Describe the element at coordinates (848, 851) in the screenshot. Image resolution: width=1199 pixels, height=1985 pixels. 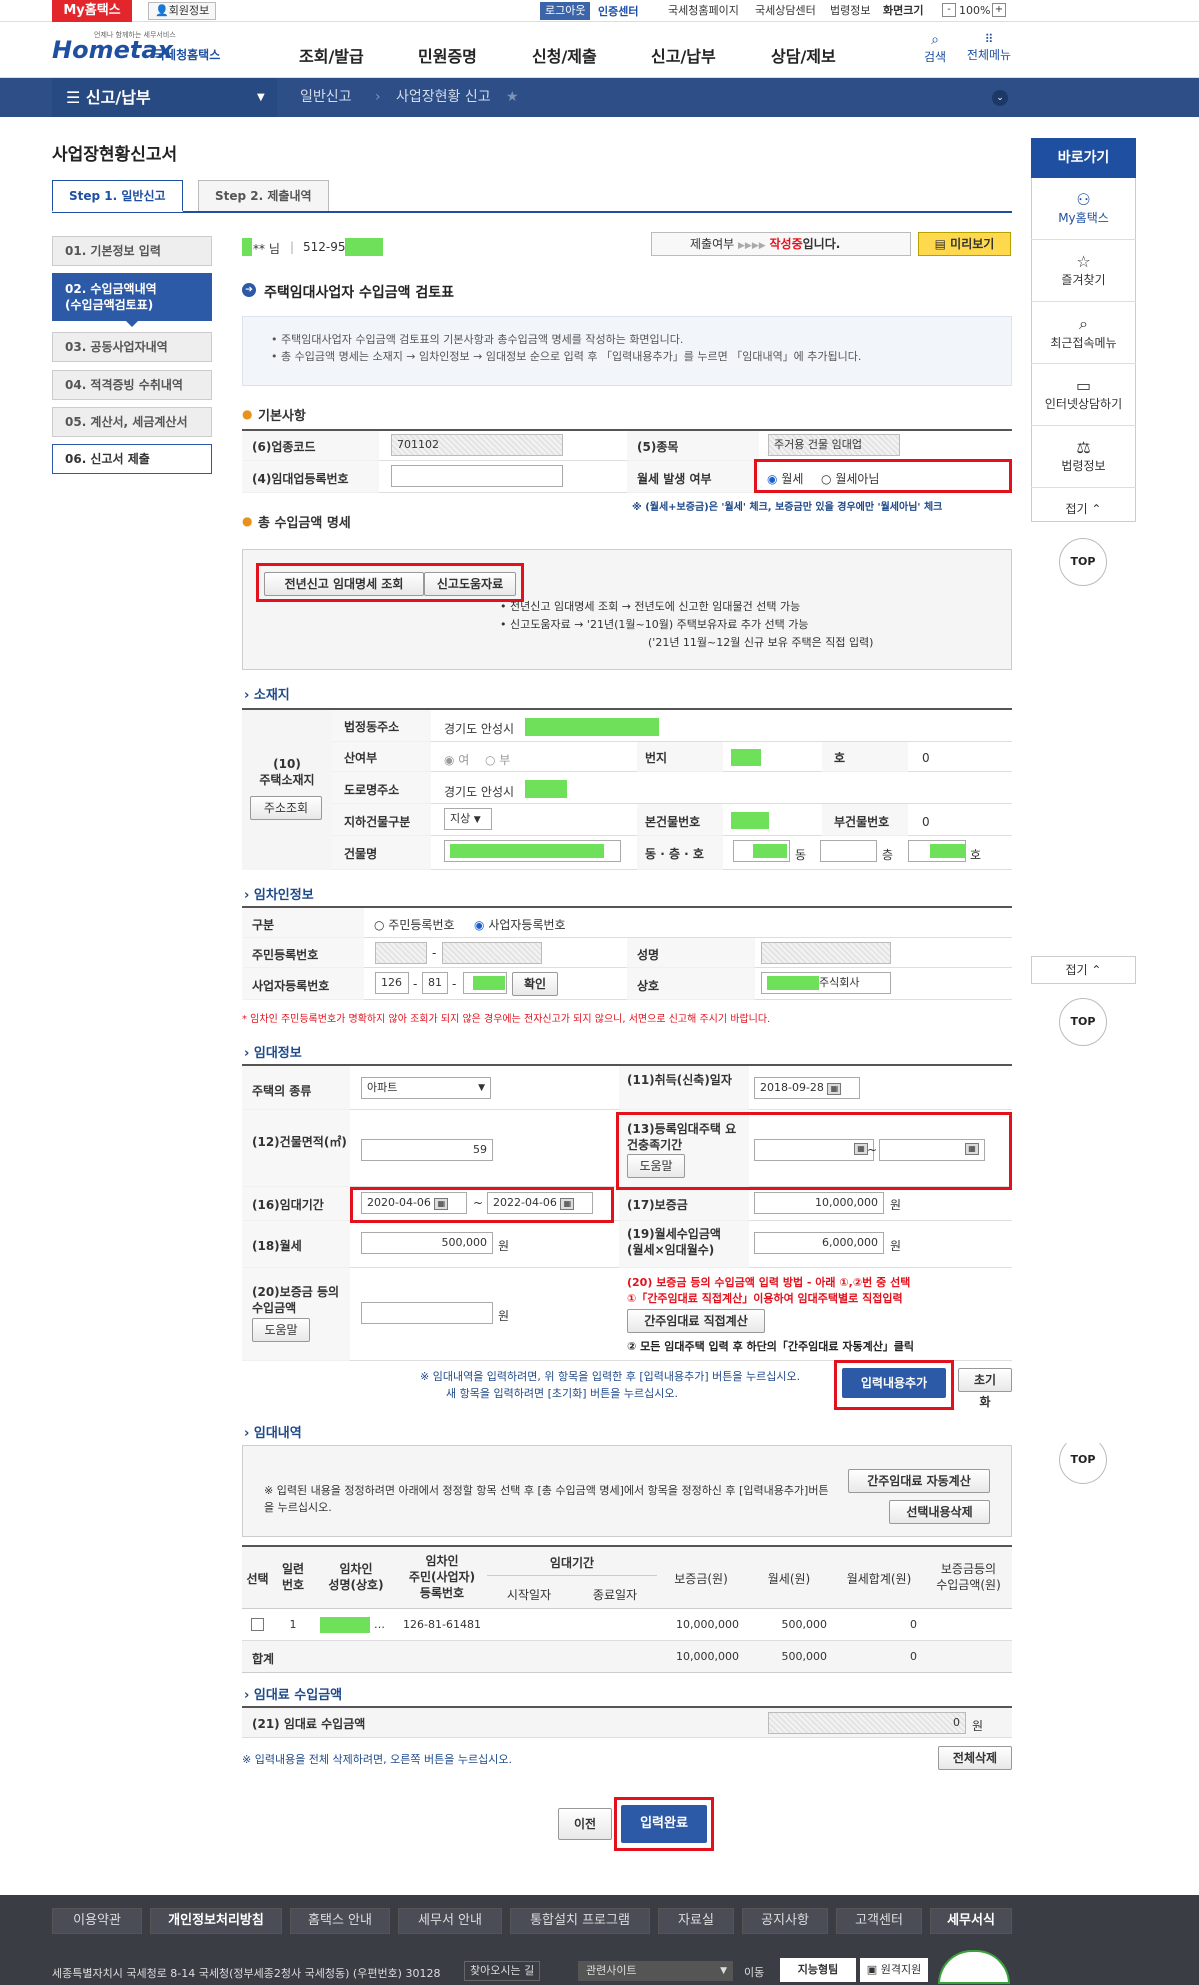
I see `floor-input` at that location.